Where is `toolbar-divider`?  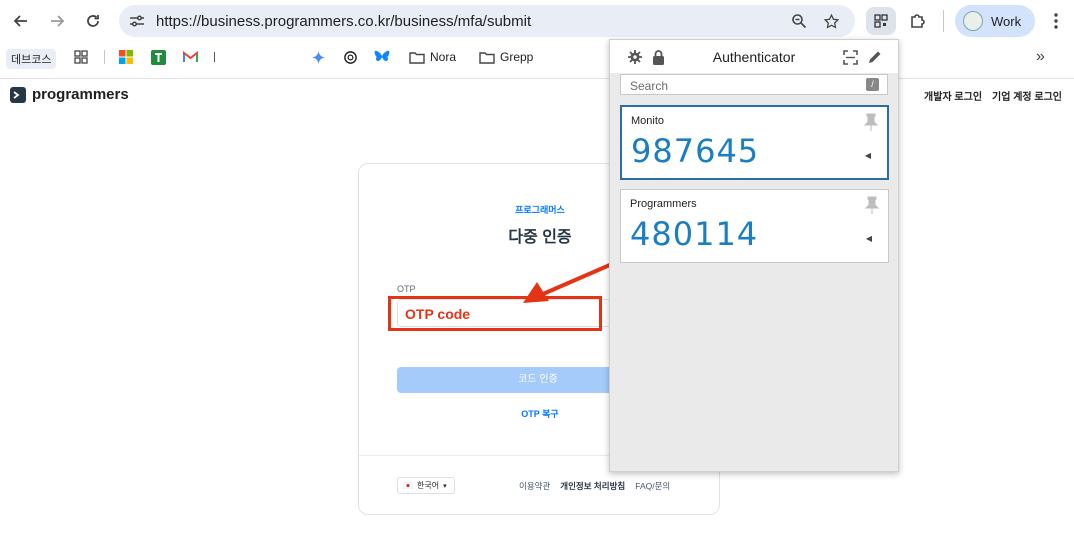
toolbar-divider is located at coordinates (943, 21).